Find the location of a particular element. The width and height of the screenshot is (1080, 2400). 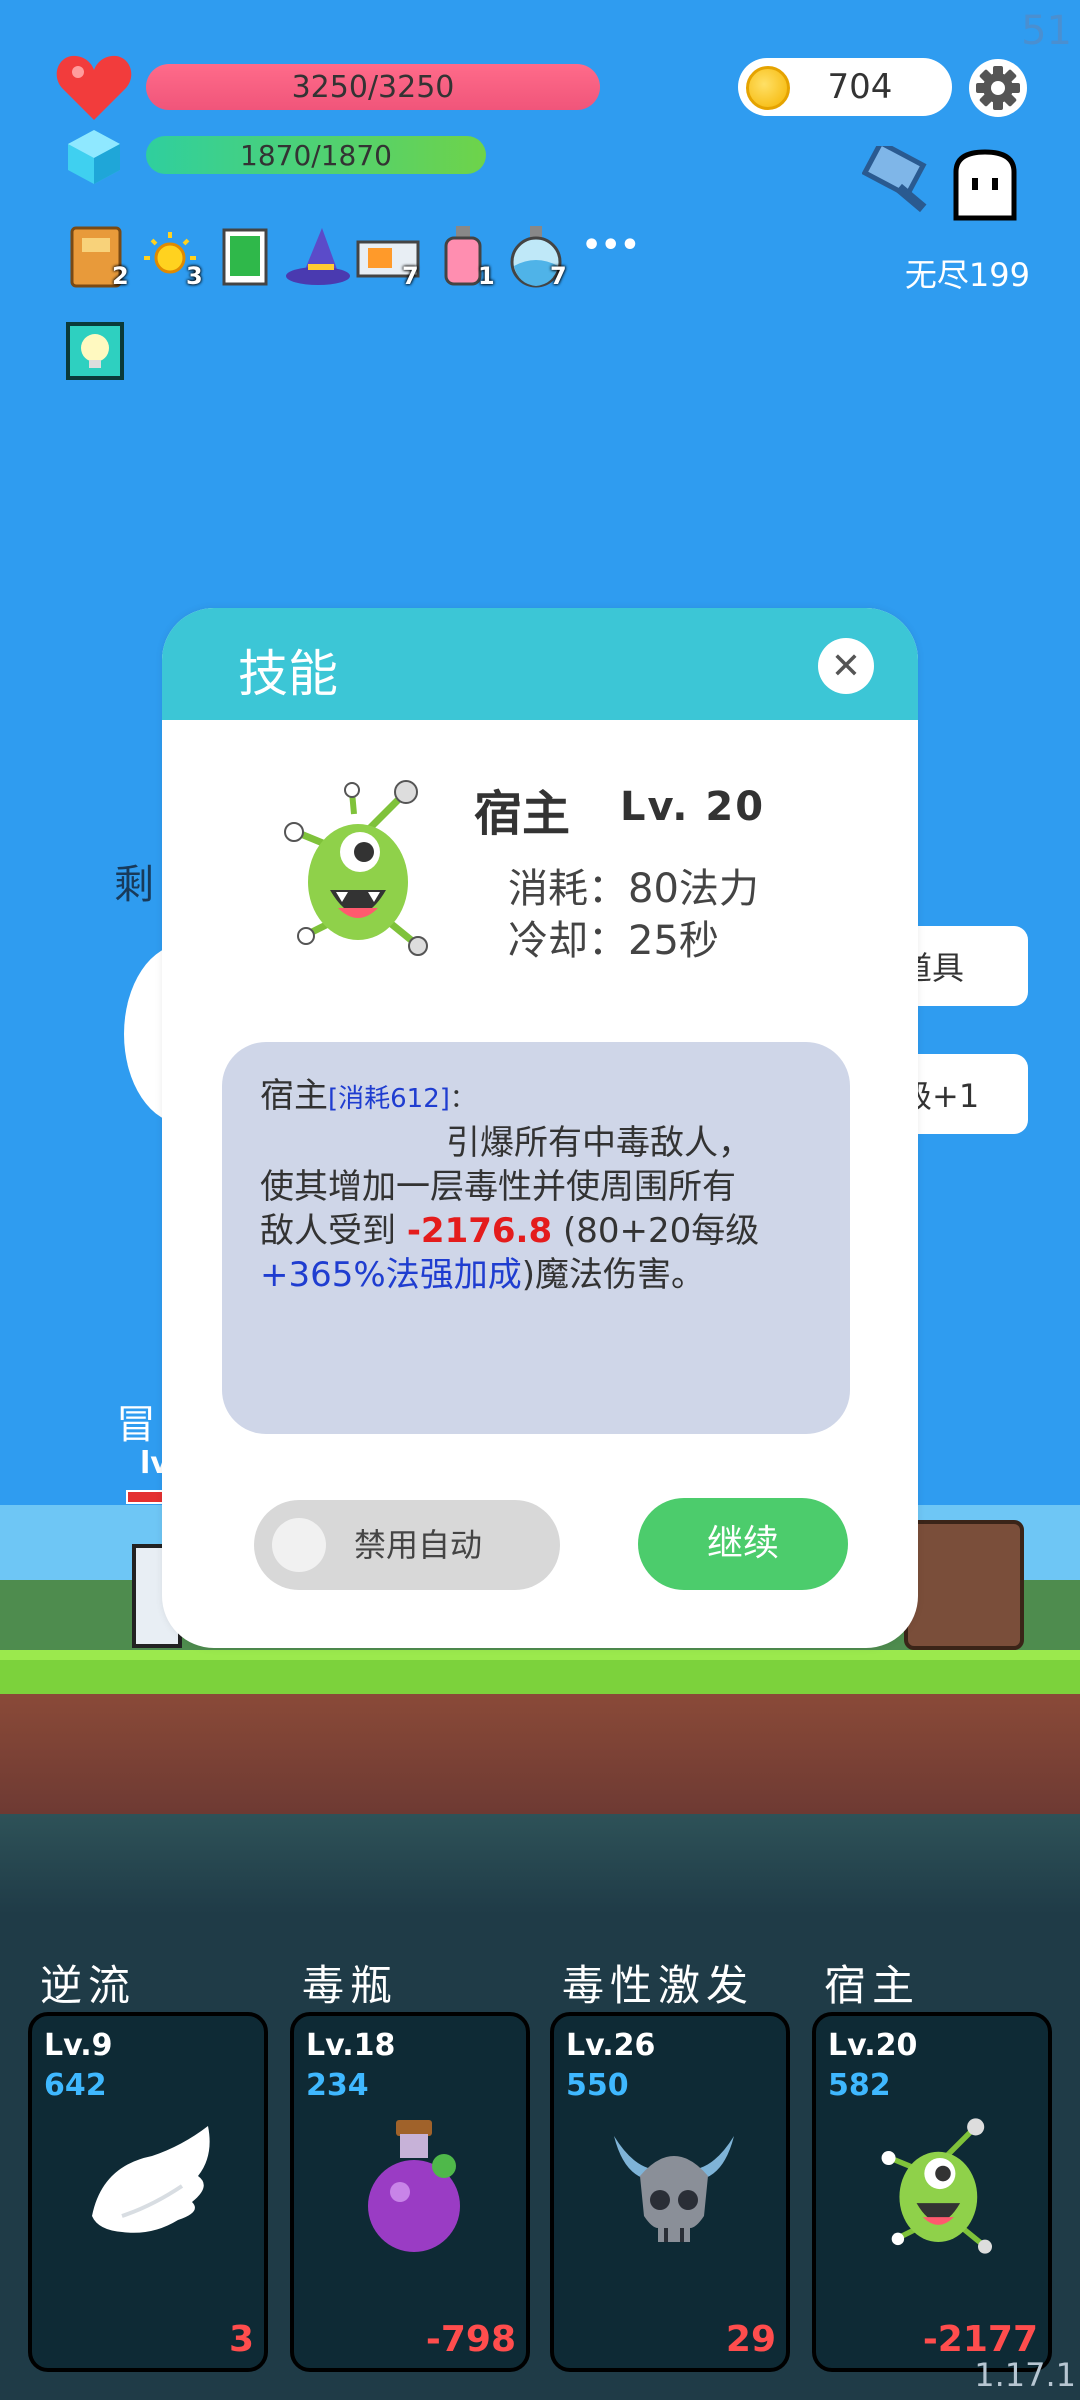

rock-enemy is located at coordinates (964, 1585).